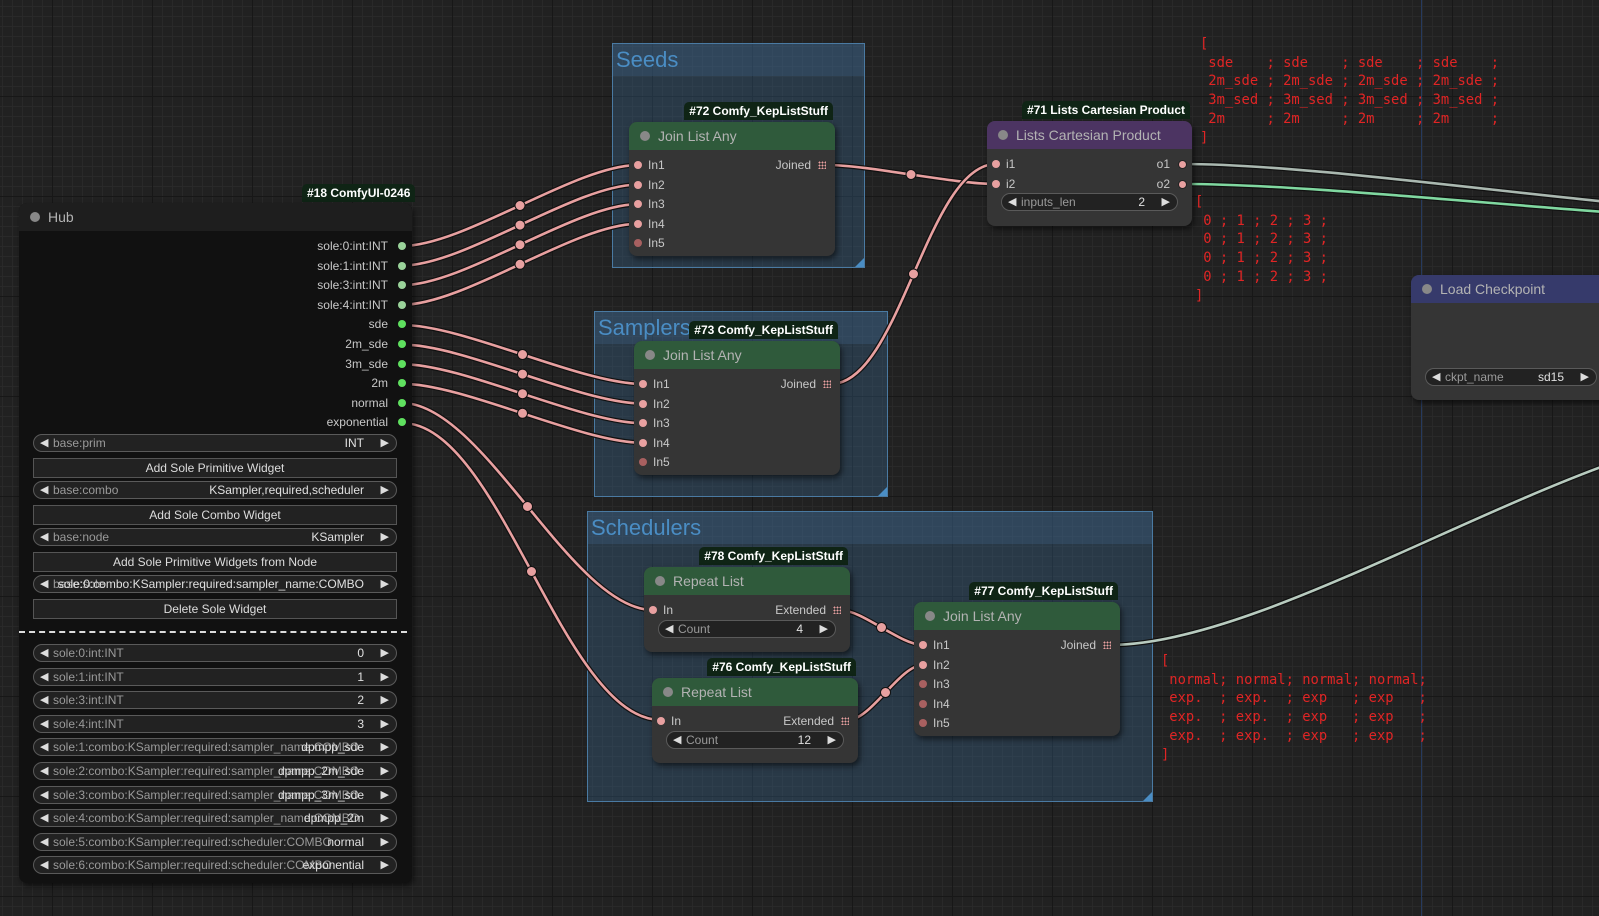 The width and height of the screenshot is (1599, 916). I want to click on link-samplers-to-cartesian, so click(913, 274).